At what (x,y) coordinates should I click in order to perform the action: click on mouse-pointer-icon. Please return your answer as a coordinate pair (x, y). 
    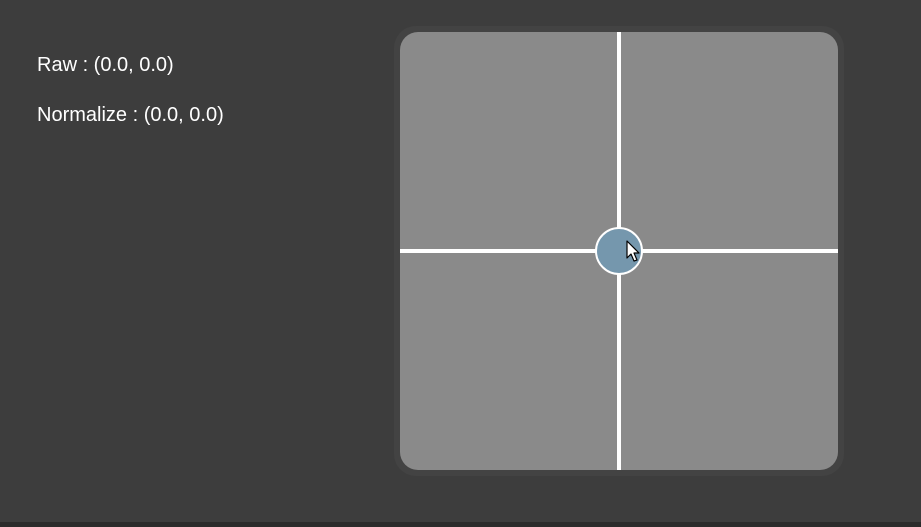
    Looking at the image, I should click on (633, 251).